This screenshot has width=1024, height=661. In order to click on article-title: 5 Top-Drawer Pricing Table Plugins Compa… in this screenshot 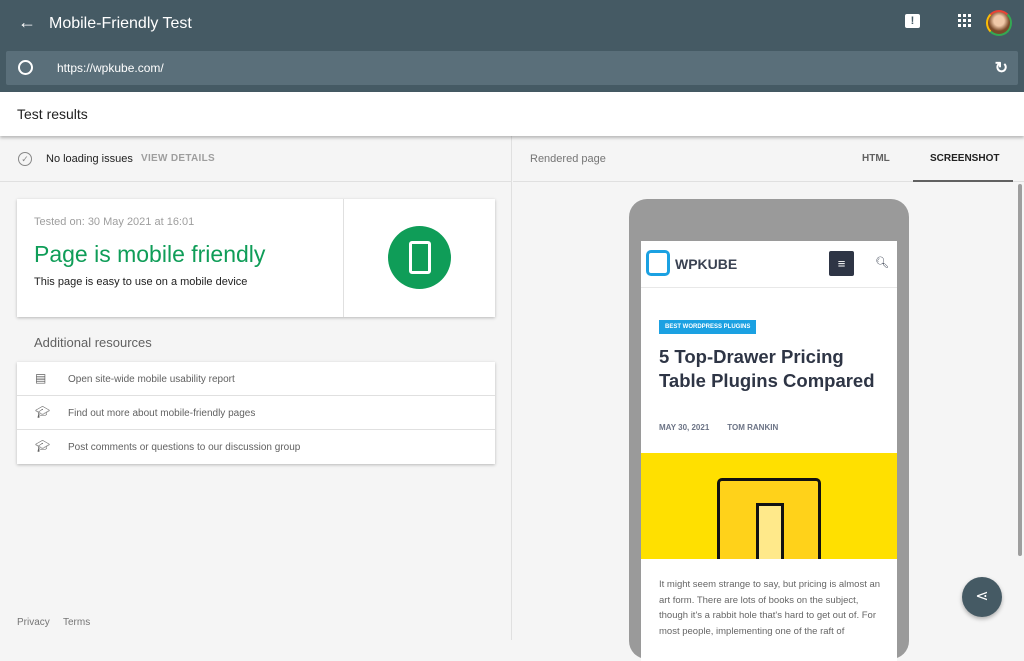, I will do `click(767, 368)`.